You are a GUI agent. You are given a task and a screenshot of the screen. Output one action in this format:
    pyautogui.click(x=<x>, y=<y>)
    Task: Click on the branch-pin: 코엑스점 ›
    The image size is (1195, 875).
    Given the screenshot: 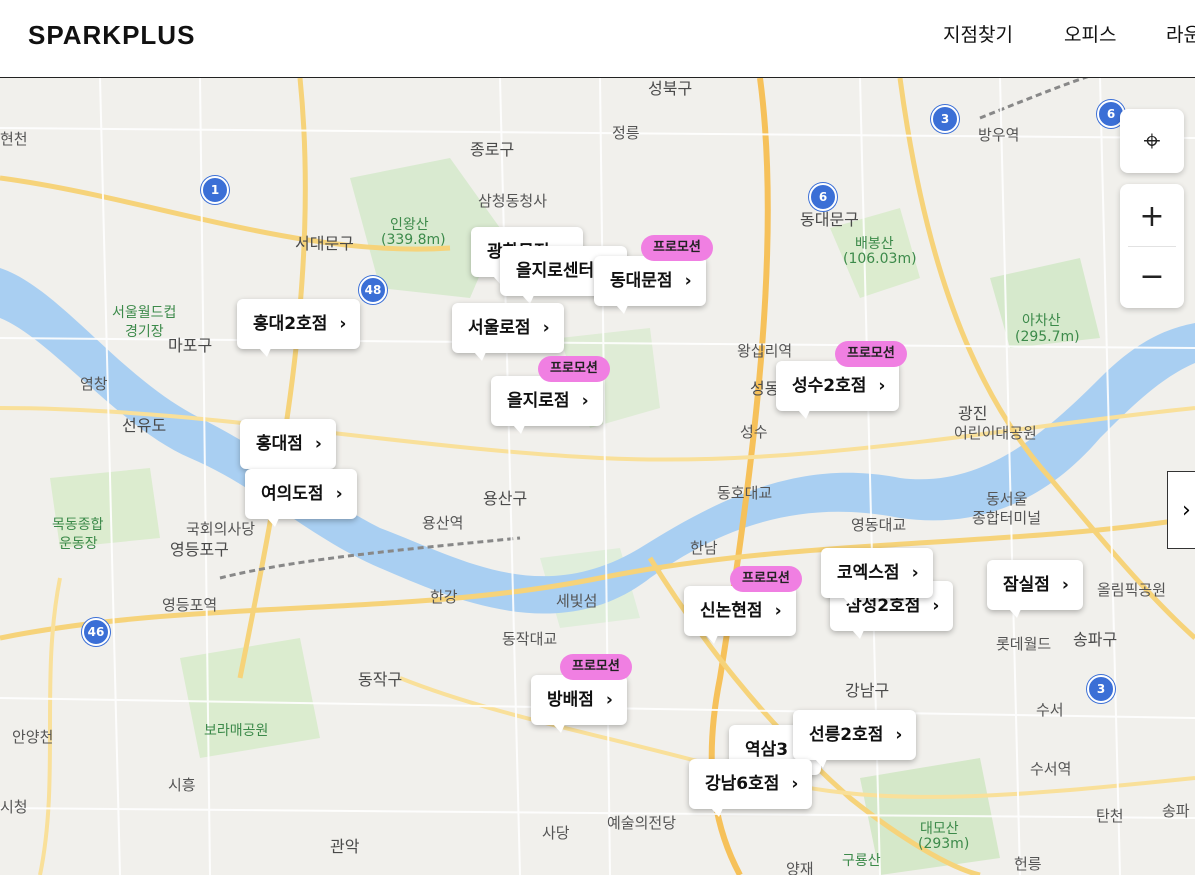 What is the action you would take?
    pyautogui.click(x=877, y=577)
    